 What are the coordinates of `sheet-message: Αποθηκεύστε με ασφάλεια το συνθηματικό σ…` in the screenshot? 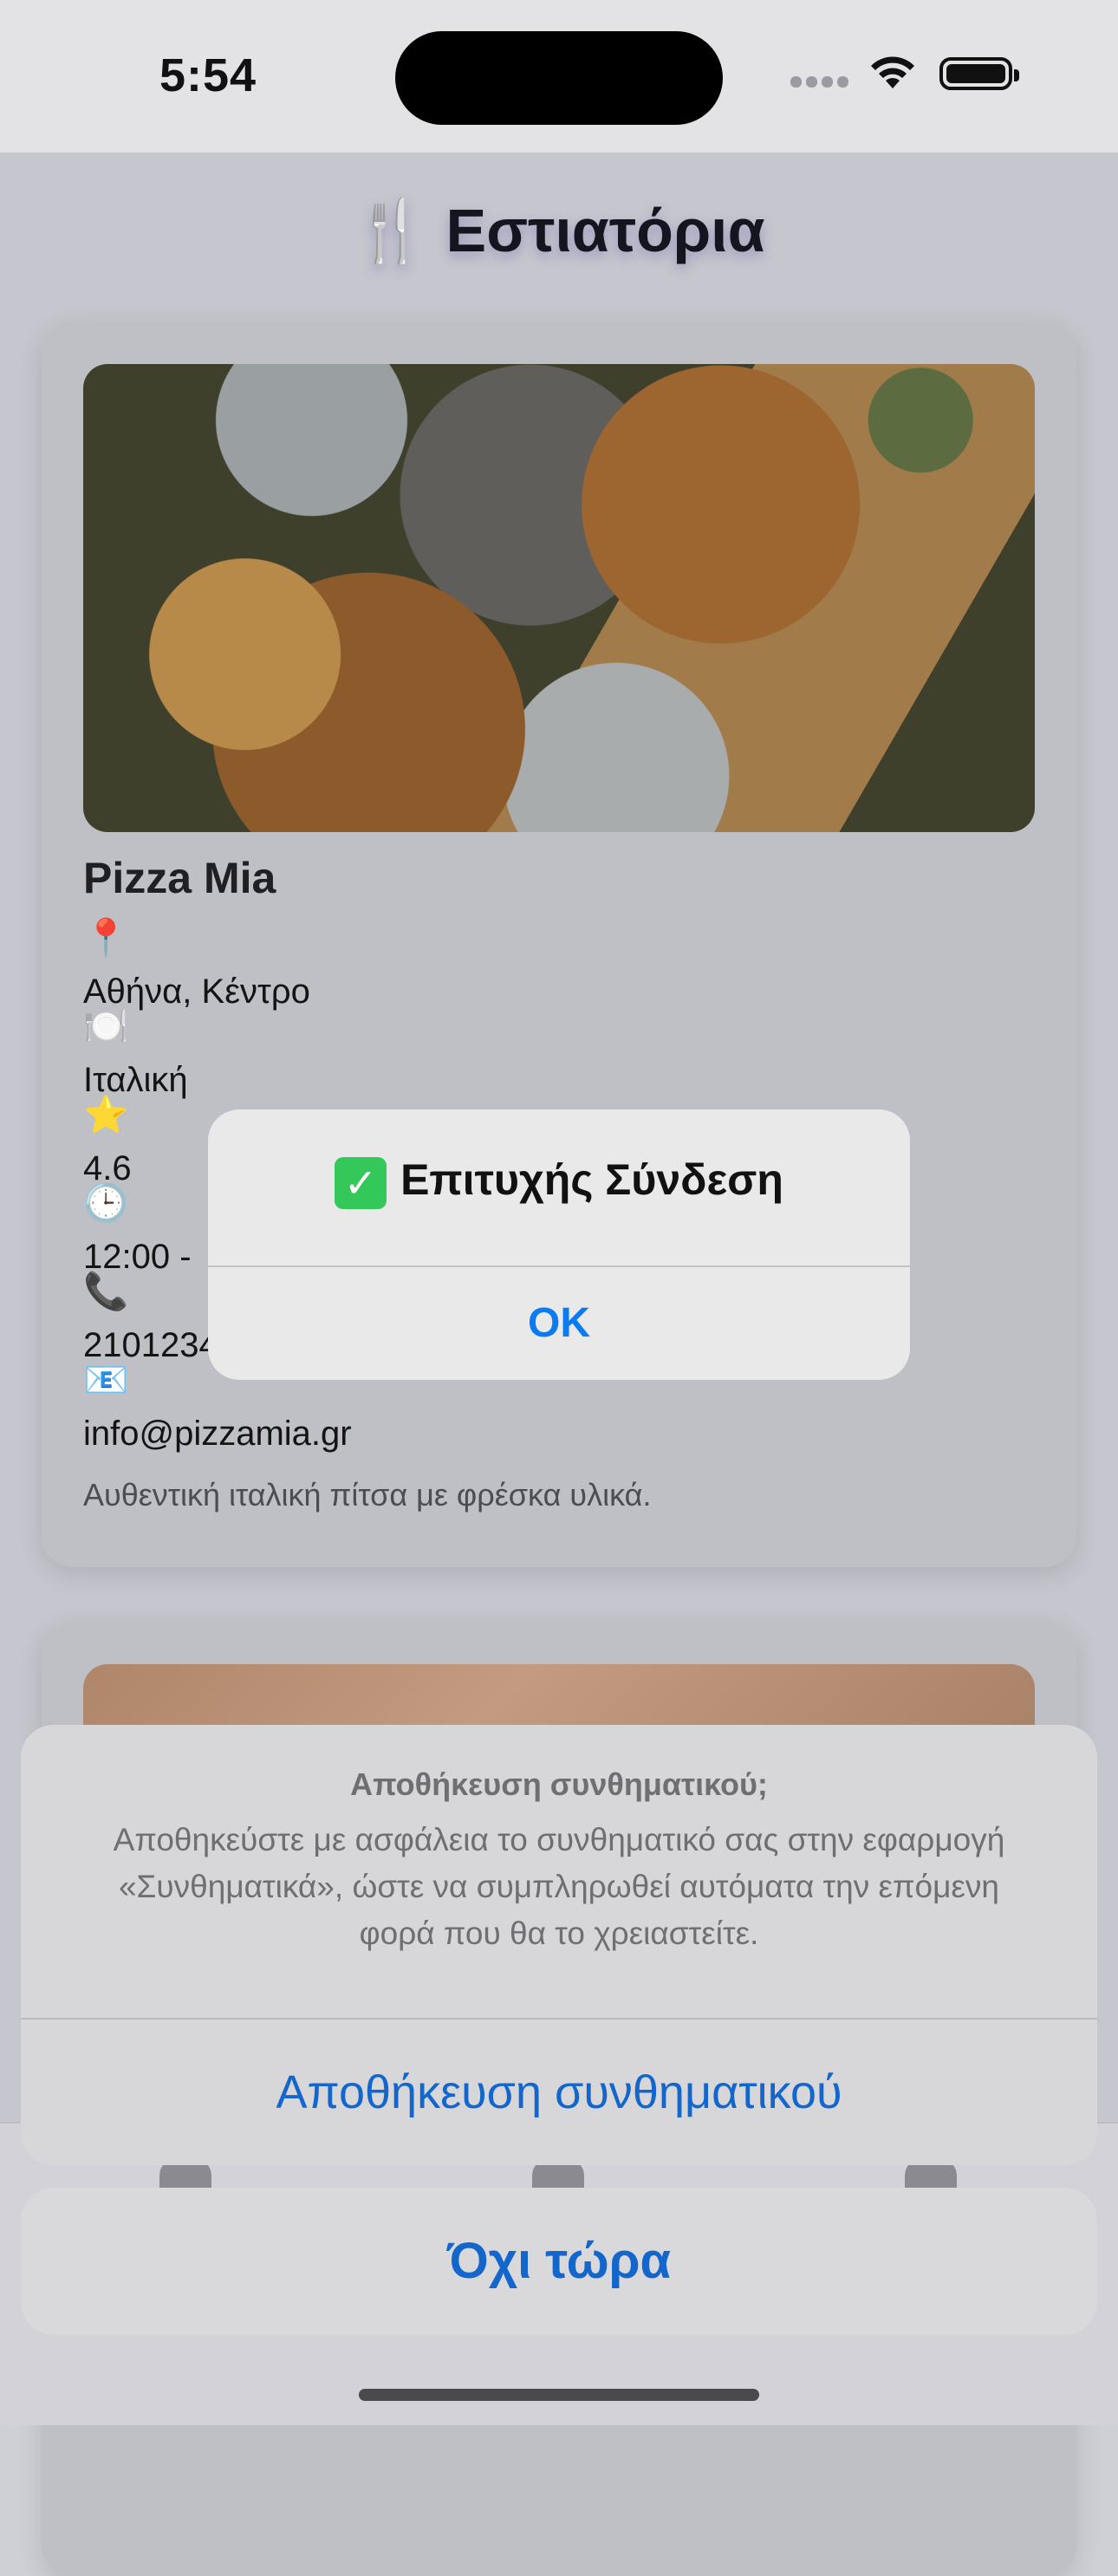 It's located at (559, 1886).